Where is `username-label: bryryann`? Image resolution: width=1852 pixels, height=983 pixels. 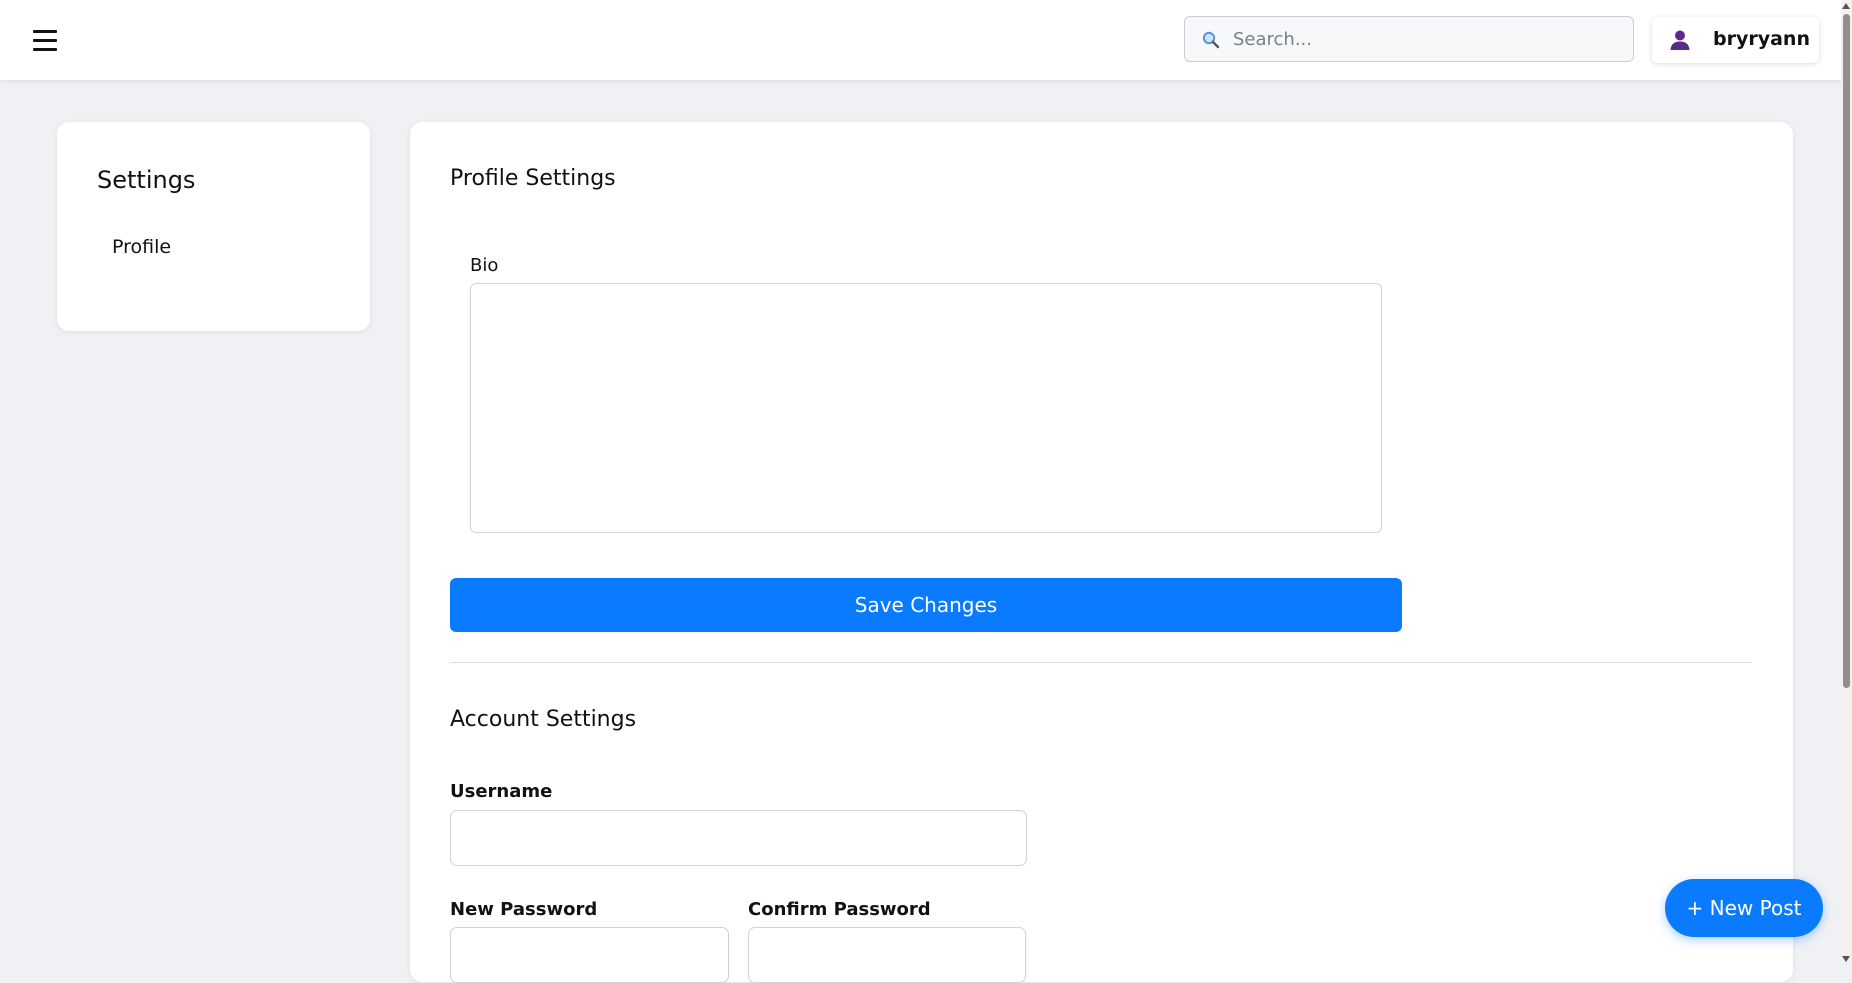 username-label: bryryann is located at coordinates (1761, 39).